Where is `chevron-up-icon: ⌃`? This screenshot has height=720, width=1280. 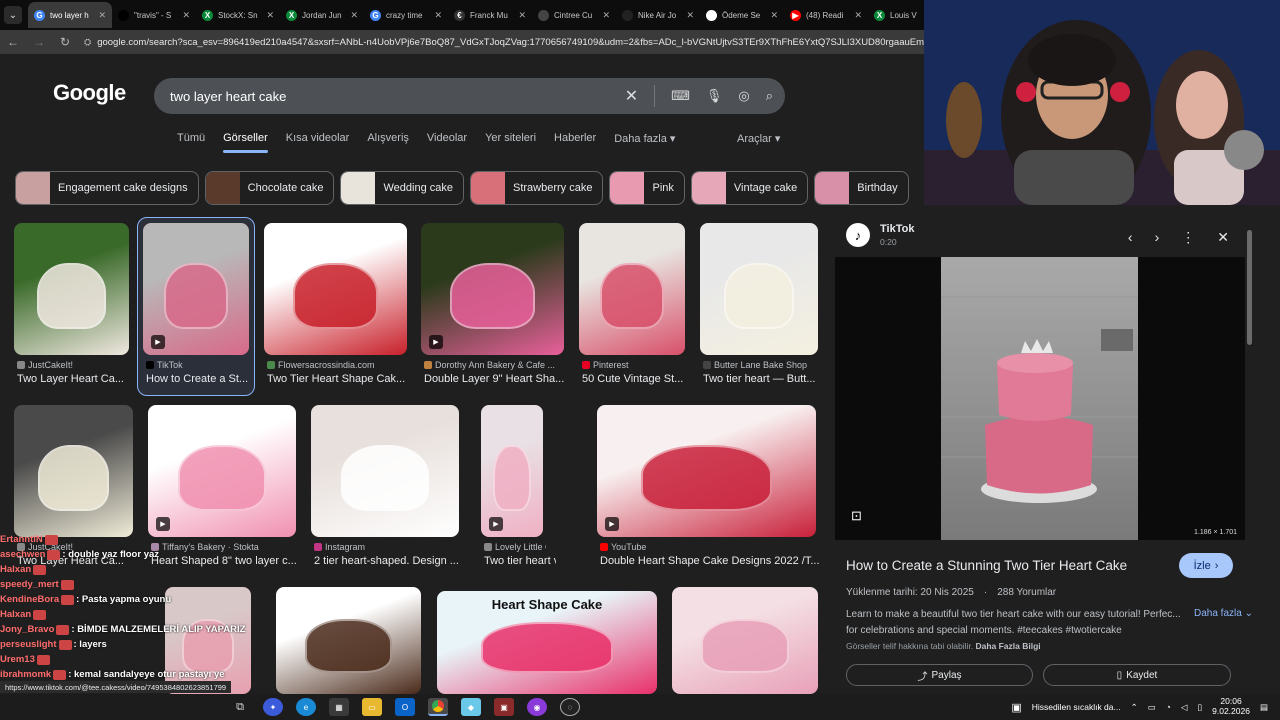
chevron-up-icon: ⌃ is located at coordinates (1134, 707).